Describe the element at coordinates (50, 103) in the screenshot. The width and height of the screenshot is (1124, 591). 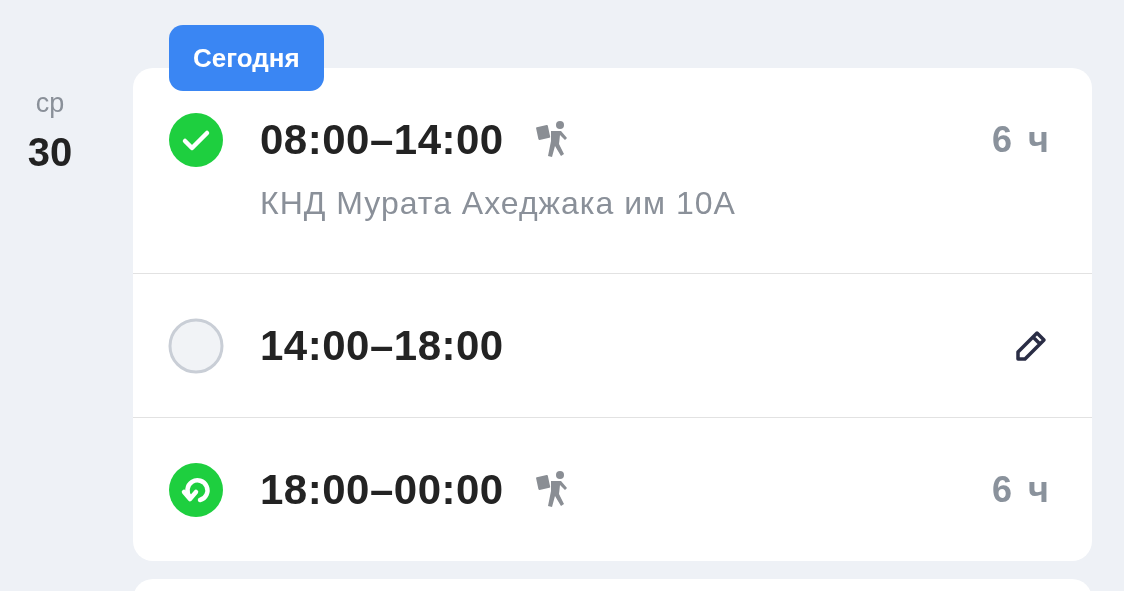
I see `weekday-label: ср` at that location.